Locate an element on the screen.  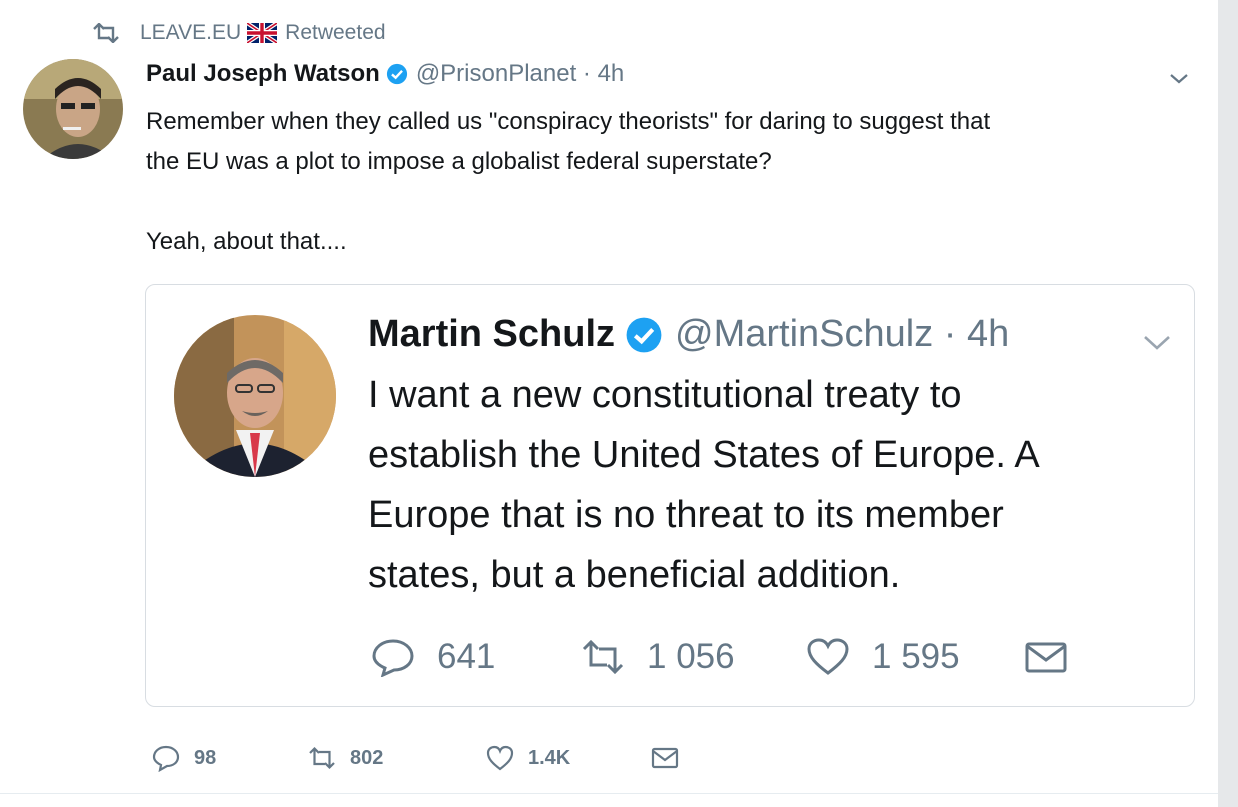
retweeted-label: Retweeted is located at coordinates (335, 32).